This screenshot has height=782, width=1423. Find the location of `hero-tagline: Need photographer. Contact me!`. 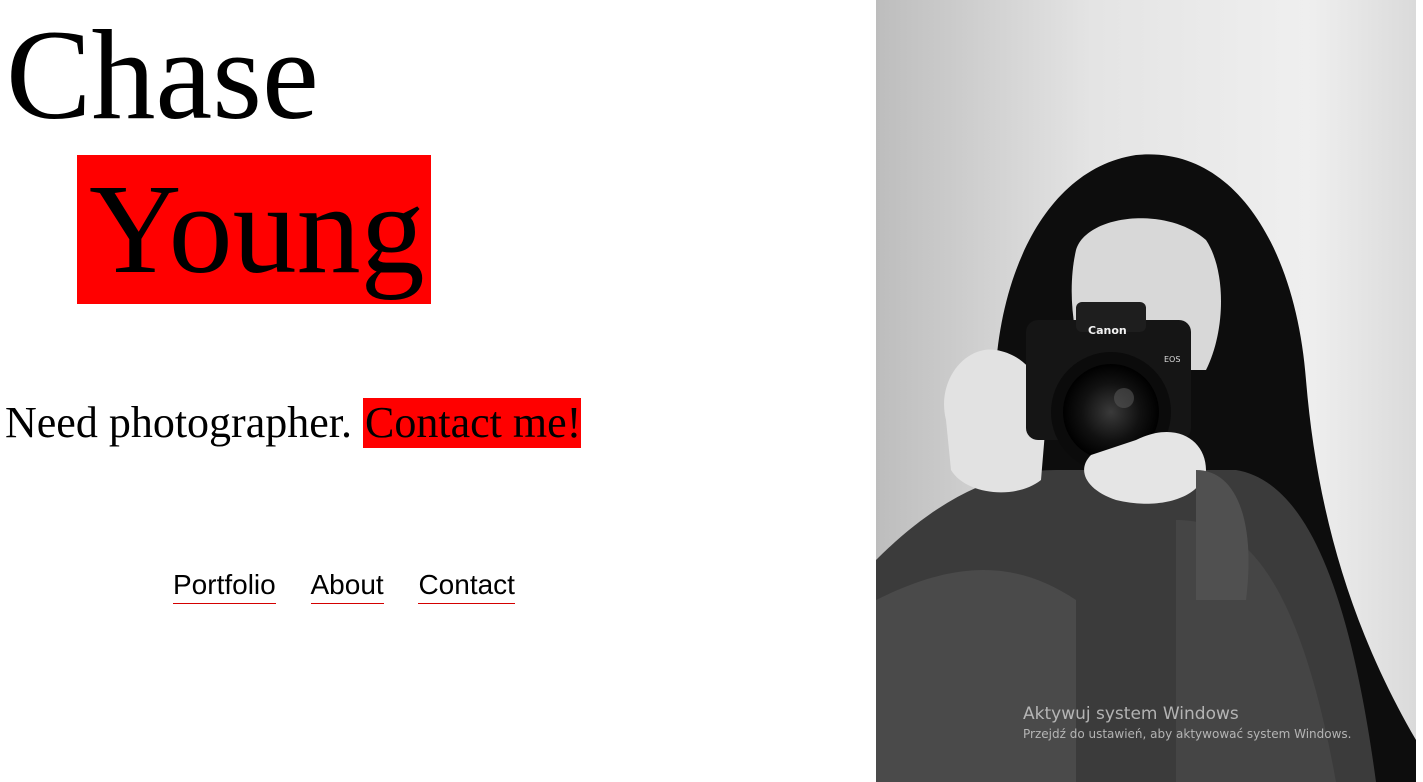

hero-tagline: Need photographer. Contact me! is located at coordinates (293, 423).